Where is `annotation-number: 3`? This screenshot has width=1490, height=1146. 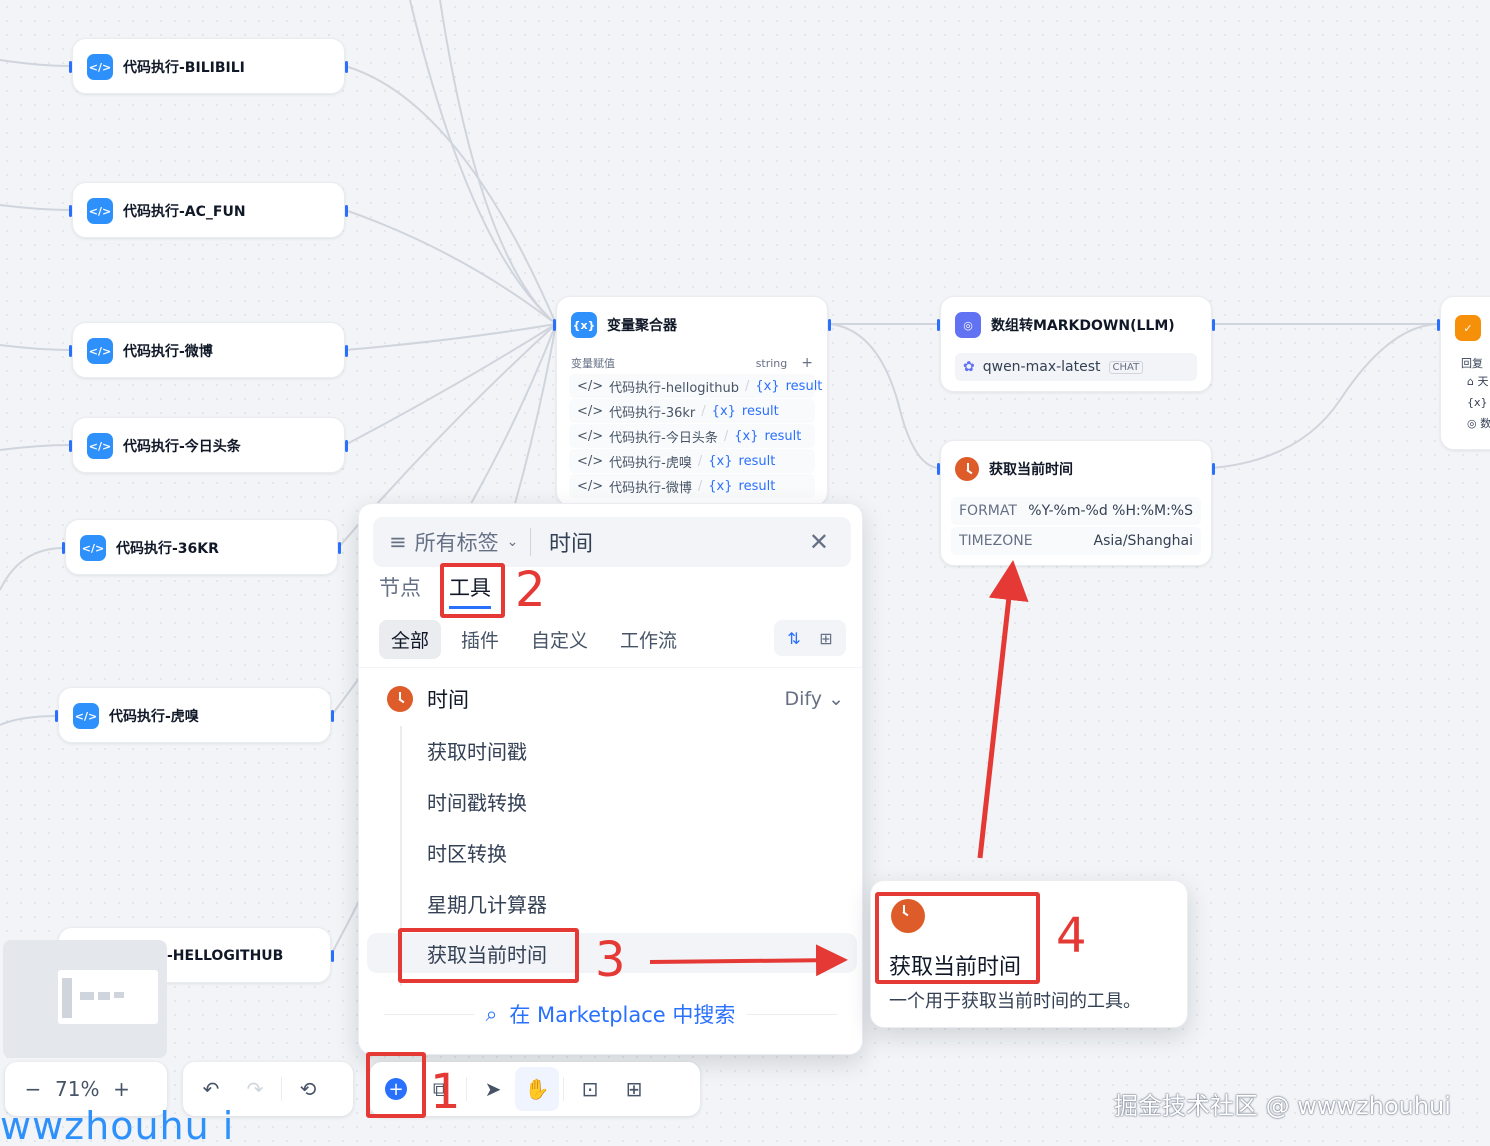 annotation-number: 3 is located at coordinates (610, 960).